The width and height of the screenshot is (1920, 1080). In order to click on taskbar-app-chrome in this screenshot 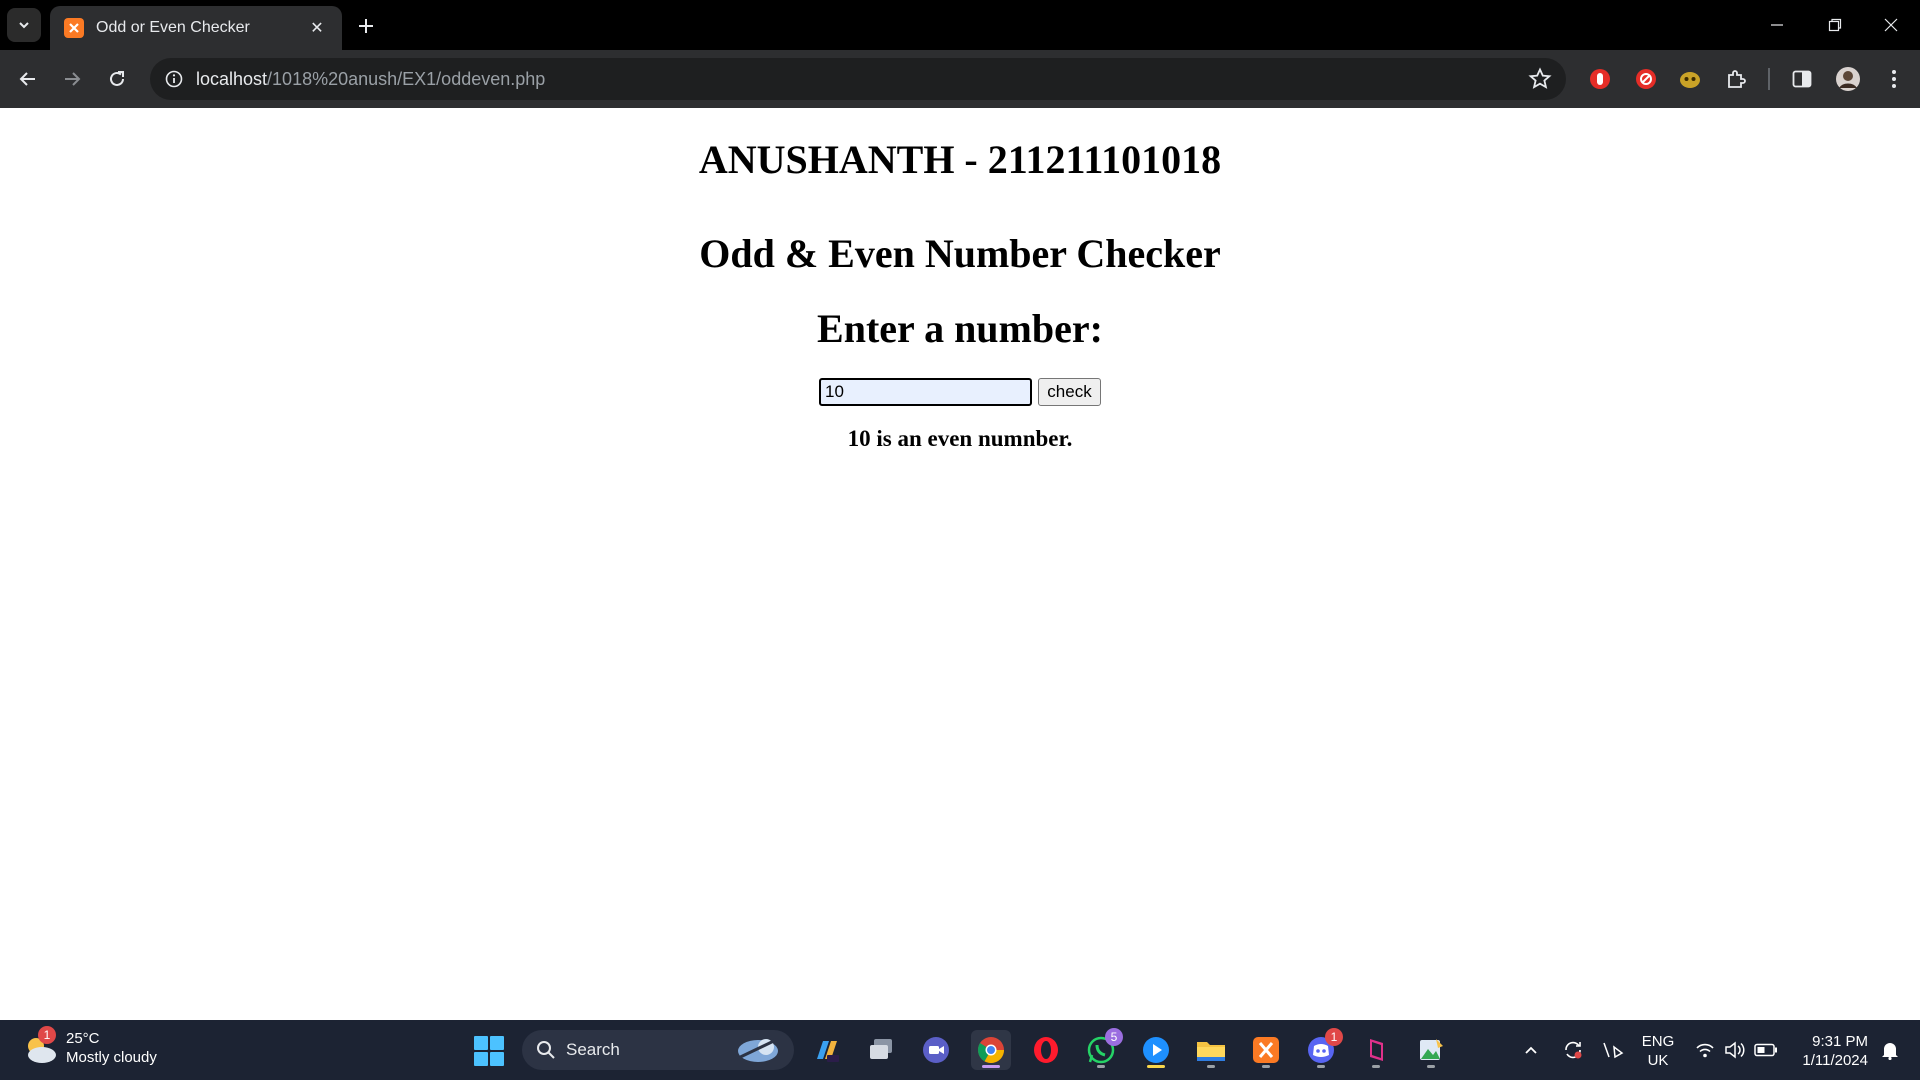, I will do `click(991, 1050)`.